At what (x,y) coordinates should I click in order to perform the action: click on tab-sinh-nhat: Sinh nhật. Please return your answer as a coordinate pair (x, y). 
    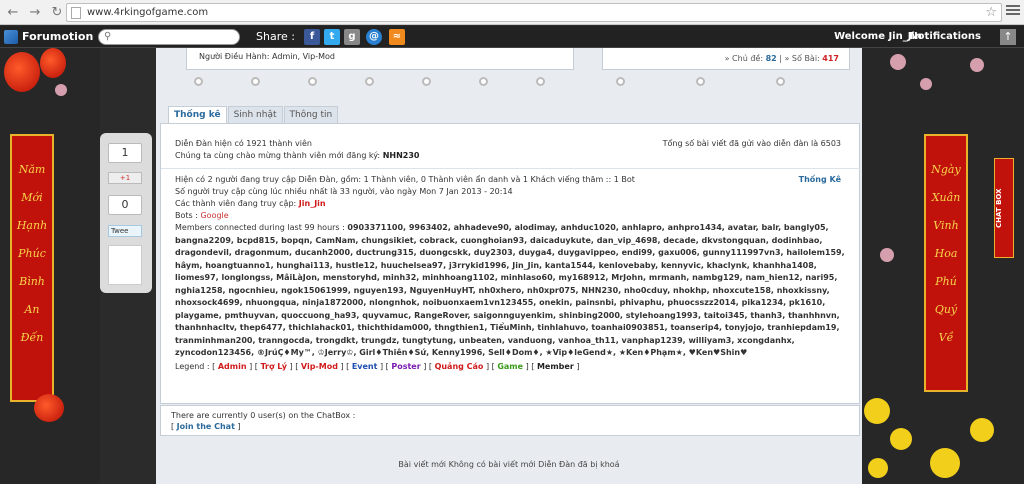
    Looking at the image, I should click on (255, 114).